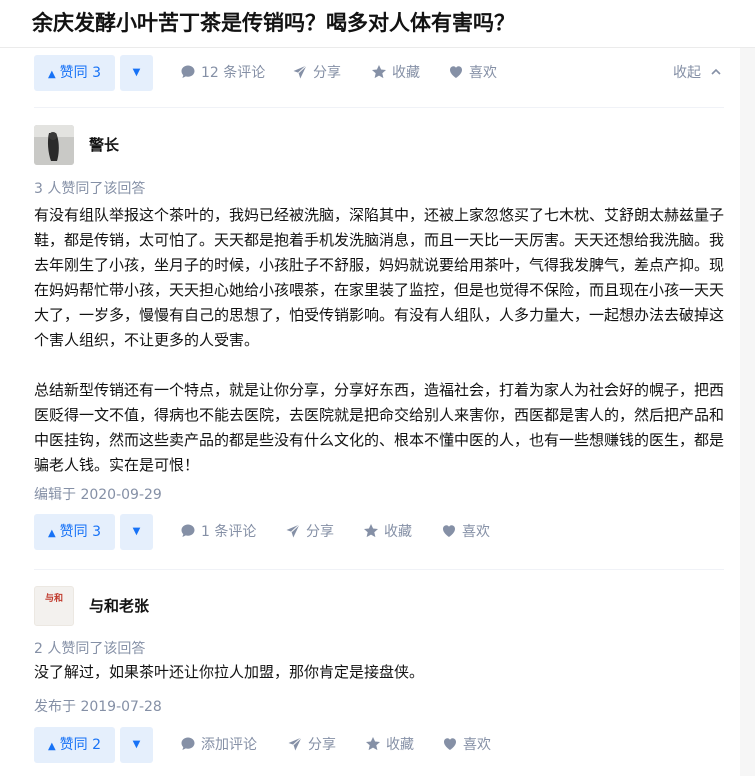 This screenshot has width=755, height=776. I want to click on answer-content: 没了解过，如果茶叶还让你拉人加盟，那你肯定是接盘侠。, so click(379, 672).